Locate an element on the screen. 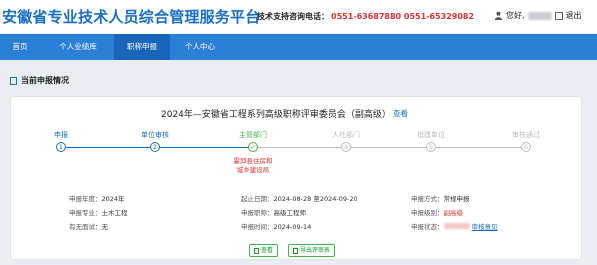 The height and width of the screenshot is (265, 597). info-dates: 起止日期：2024-08-28 至2024-09-20 is located at coordinates (299, 199).